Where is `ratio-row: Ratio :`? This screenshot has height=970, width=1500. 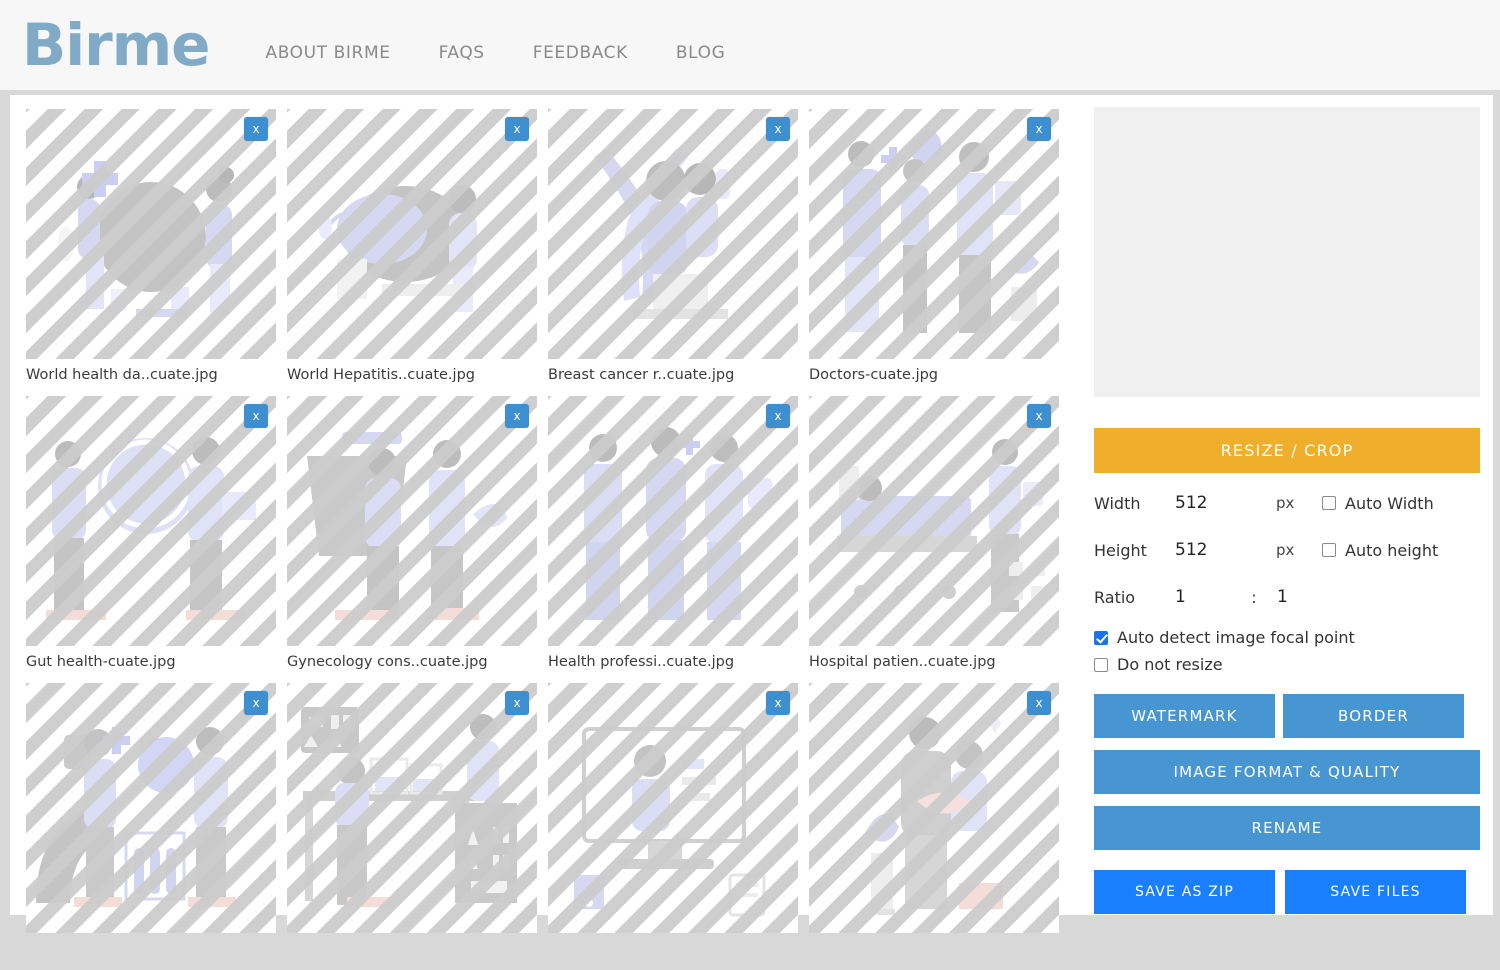
ratio-row: Ratio : is located at coordinates (1287, 597).